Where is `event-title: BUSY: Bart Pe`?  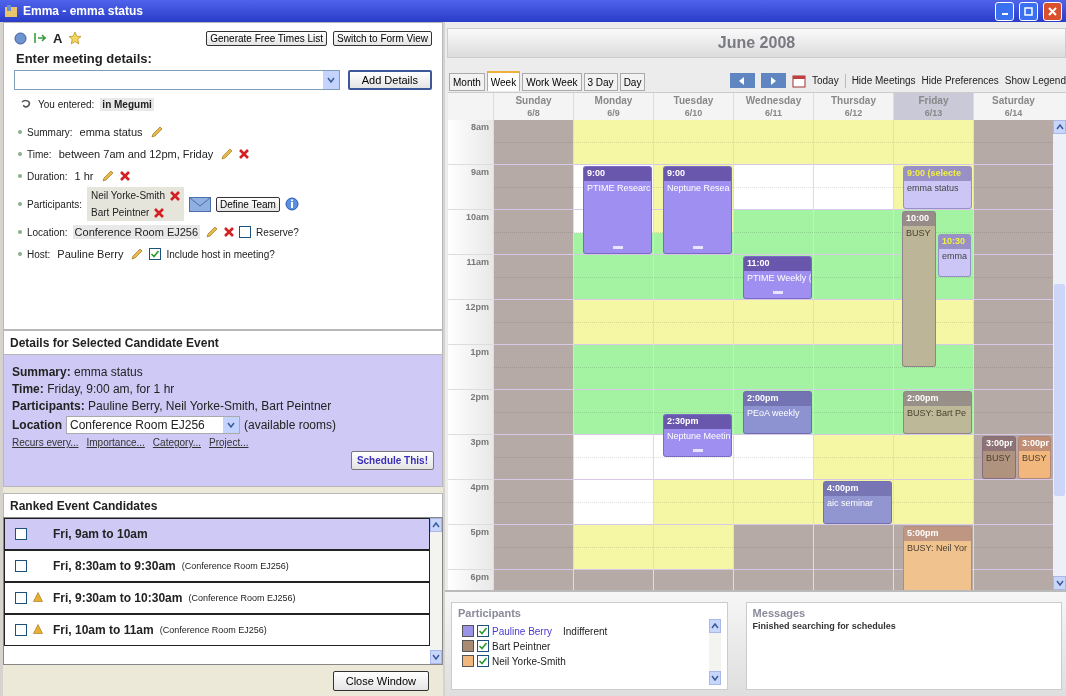 event-title: BUSY: Bart Pe is located at coordinates (937, 413).